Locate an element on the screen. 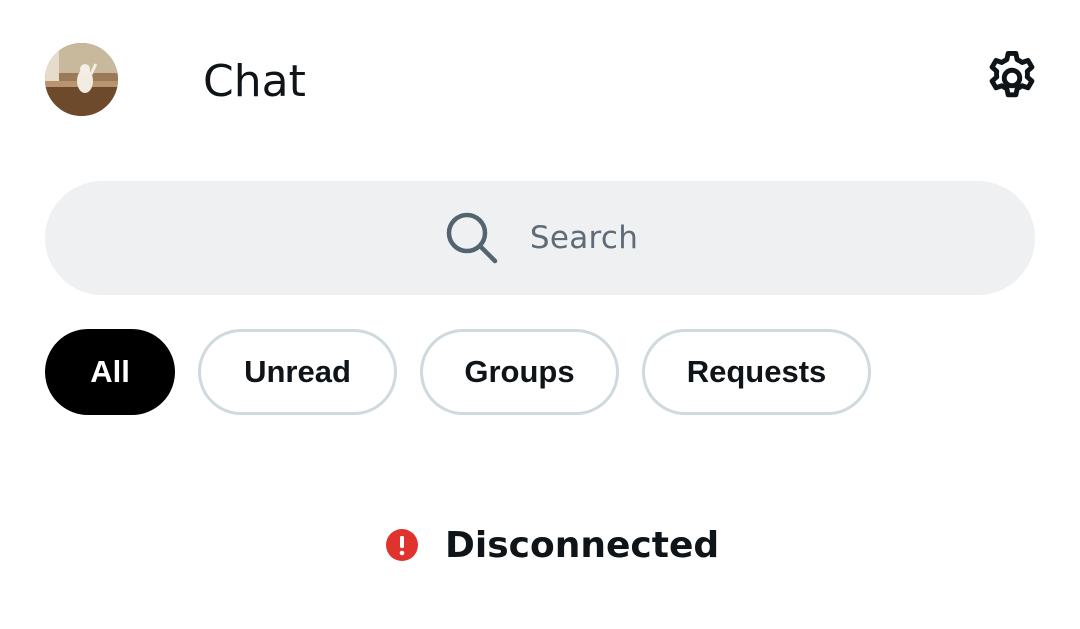  alert-icon is located at coordinates (402, 545).